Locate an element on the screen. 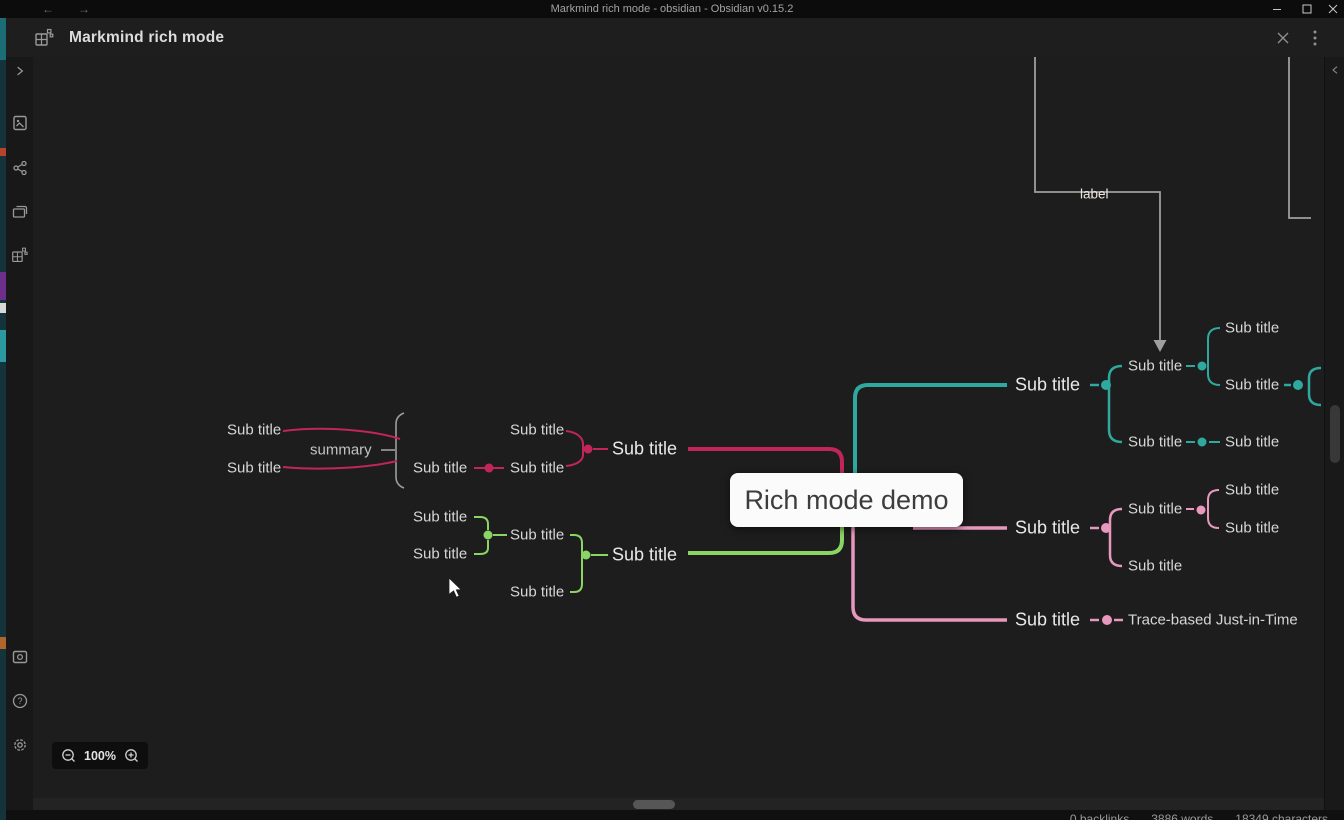  status-item: 3886 words is located at coordinates (1182, 816).